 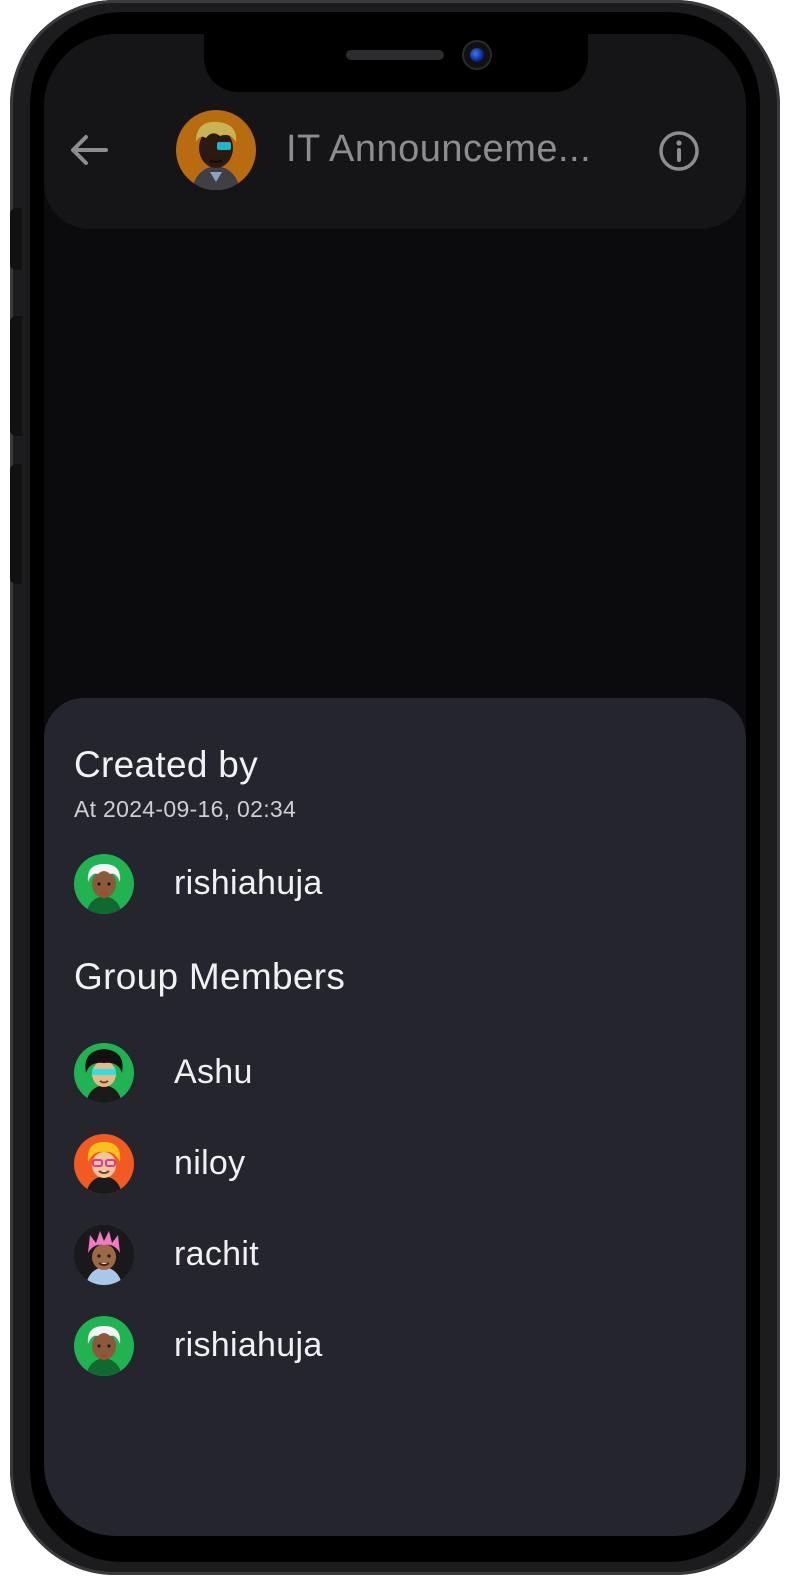 What do you see at coordinates (16, 376) in the screenshot?
I see `volume-up-button` at bounding box center [16, 376].